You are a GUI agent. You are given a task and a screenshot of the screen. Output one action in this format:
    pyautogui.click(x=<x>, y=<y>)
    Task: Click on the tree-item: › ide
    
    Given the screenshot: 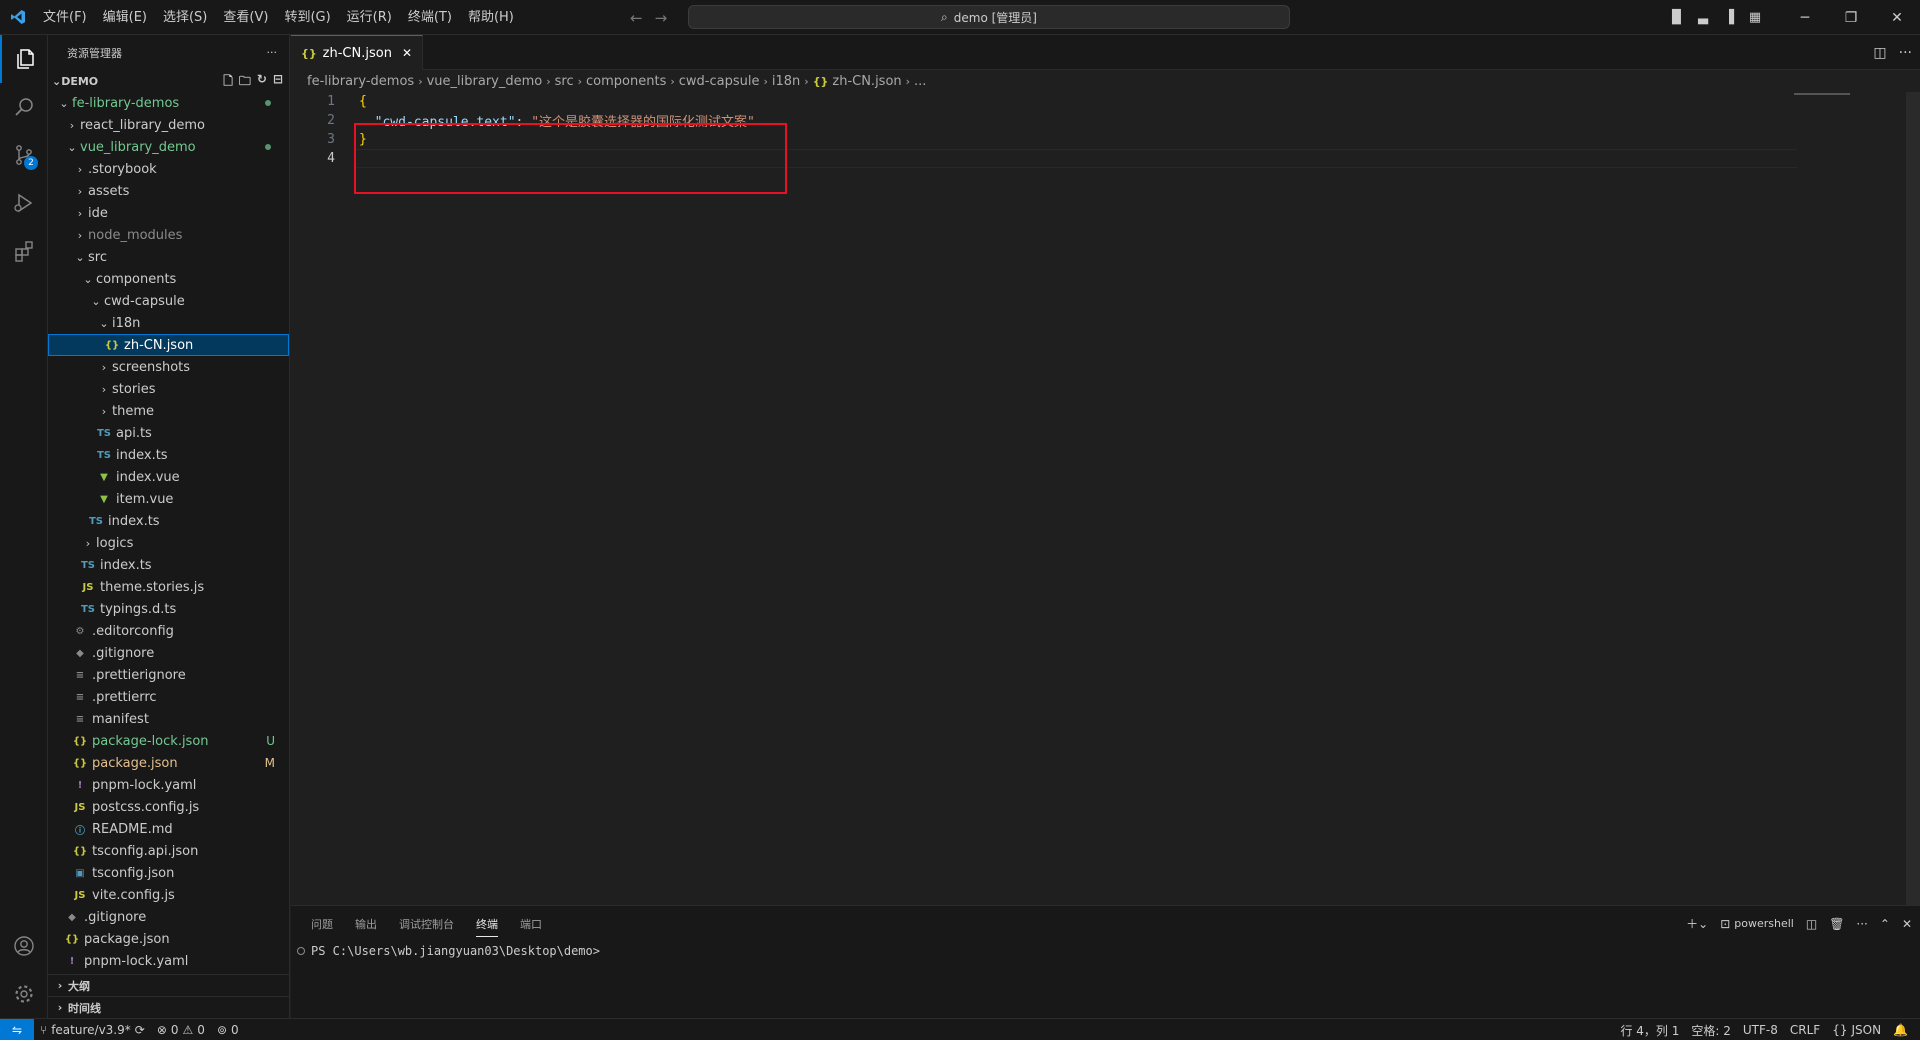 What is the action you would take?
    pyautogui.click(x=168, y=213)
    